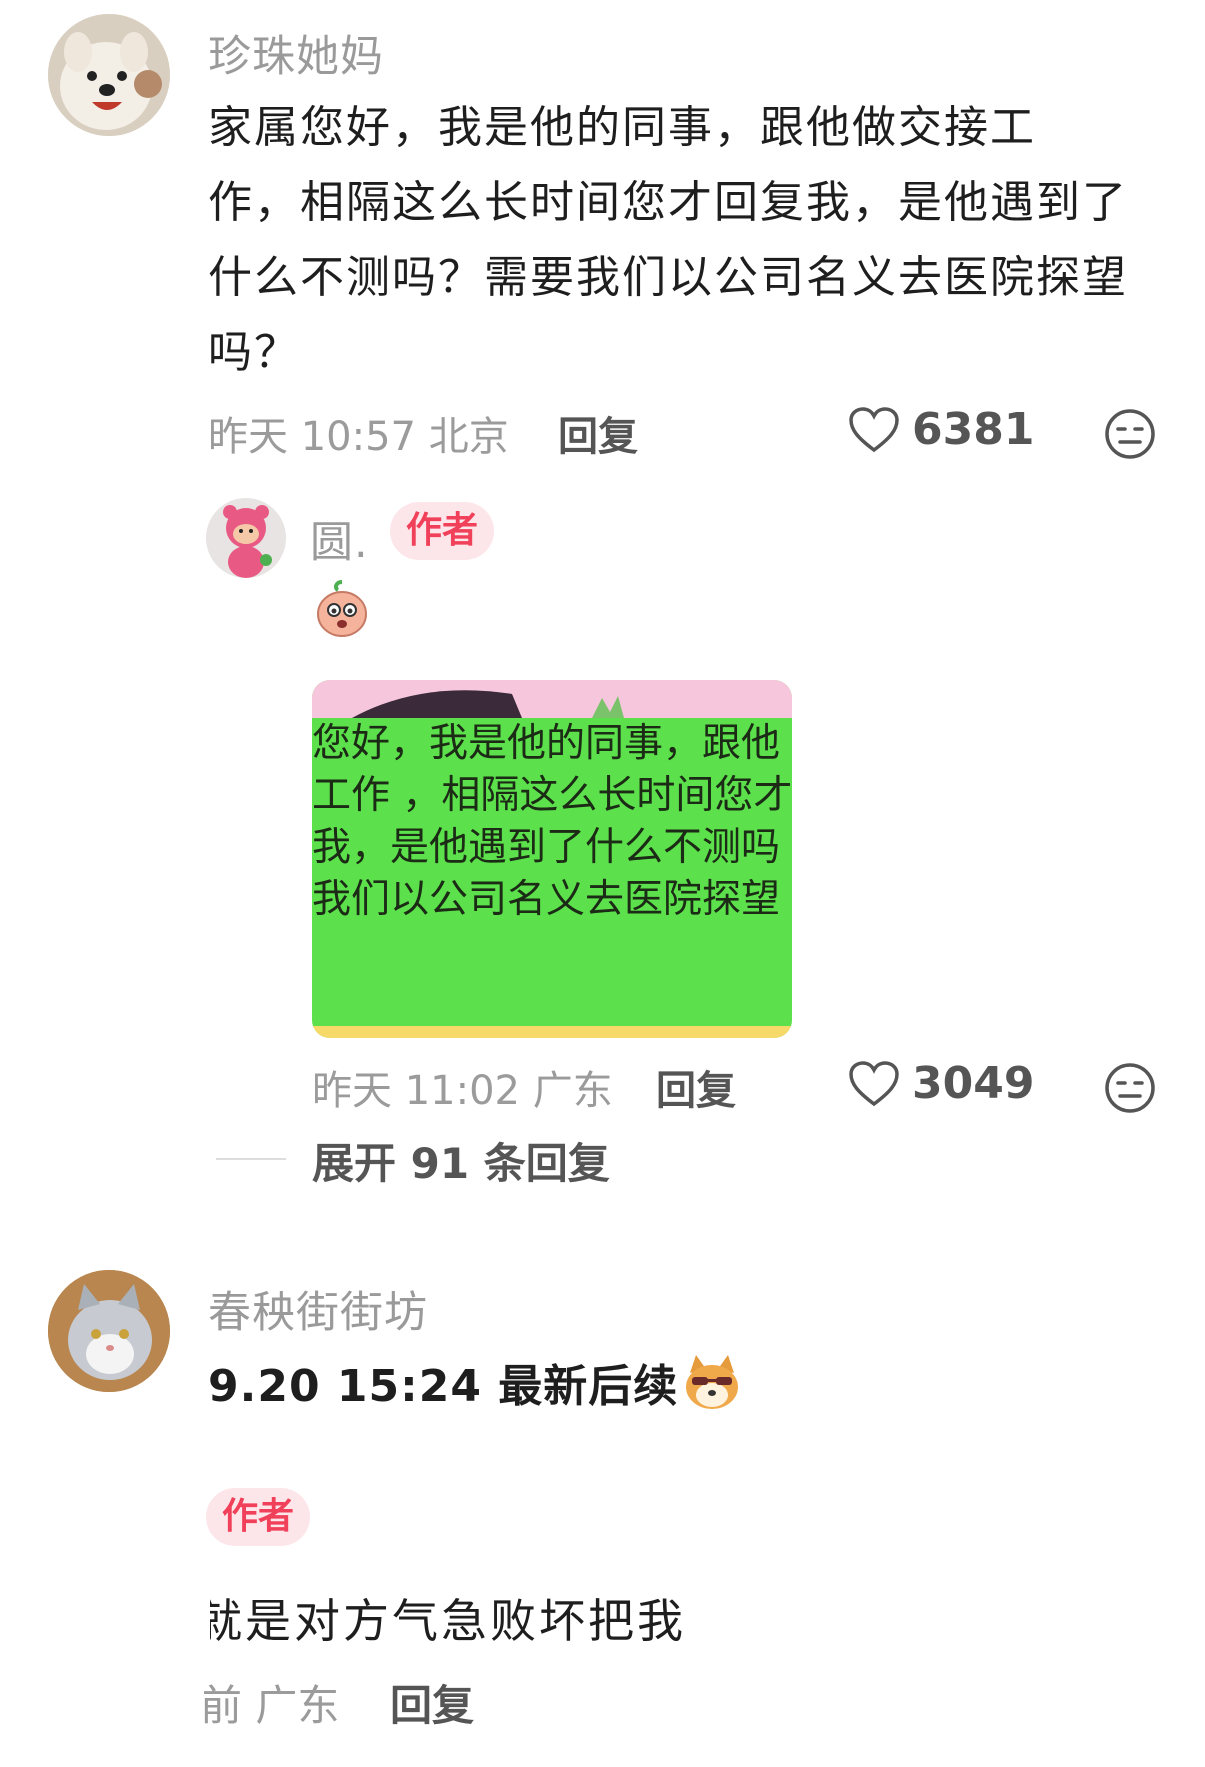 This screenshot has width=1205, height=1767. Describe the element at coordinates (973, 1083) in the screenshot. I see `like-count: 3049` at that location.